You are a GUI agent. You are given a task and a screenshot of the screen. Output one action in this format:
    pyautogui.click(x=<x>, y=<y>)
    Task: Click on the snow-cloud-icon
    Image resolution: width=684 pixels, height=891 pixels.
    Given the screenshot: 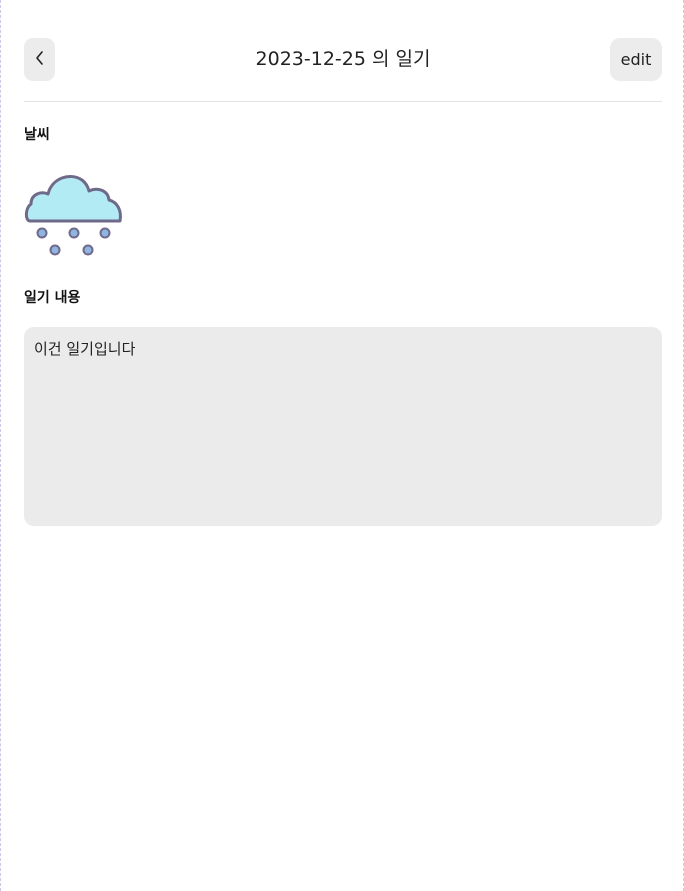 What is the action you would take?
    pyautogui.click(x=74, y=215)
    